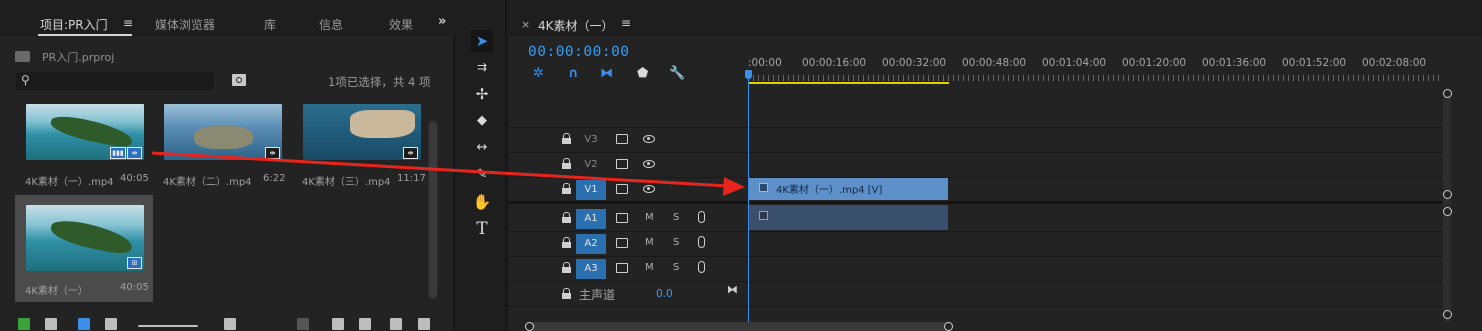  What do you see at coordinates (732, 289) in the screenshot?
I see `audio-keyframe-icon: ⧓` at bounding box center [732, 289].